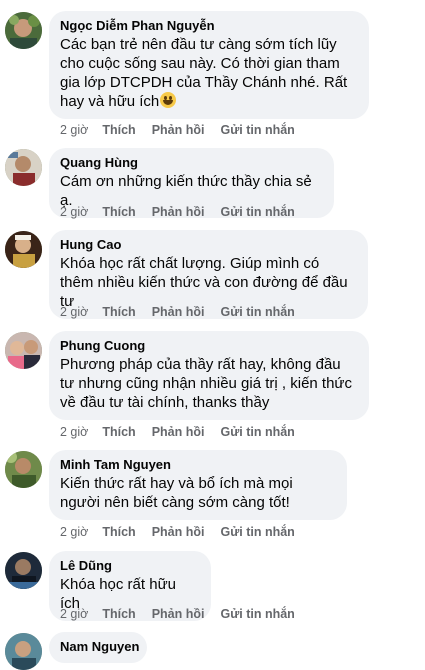  Describe the element at coordinates (208, 345) in the screenshot. I see `commenter-name: Phung Cuong` at that location.